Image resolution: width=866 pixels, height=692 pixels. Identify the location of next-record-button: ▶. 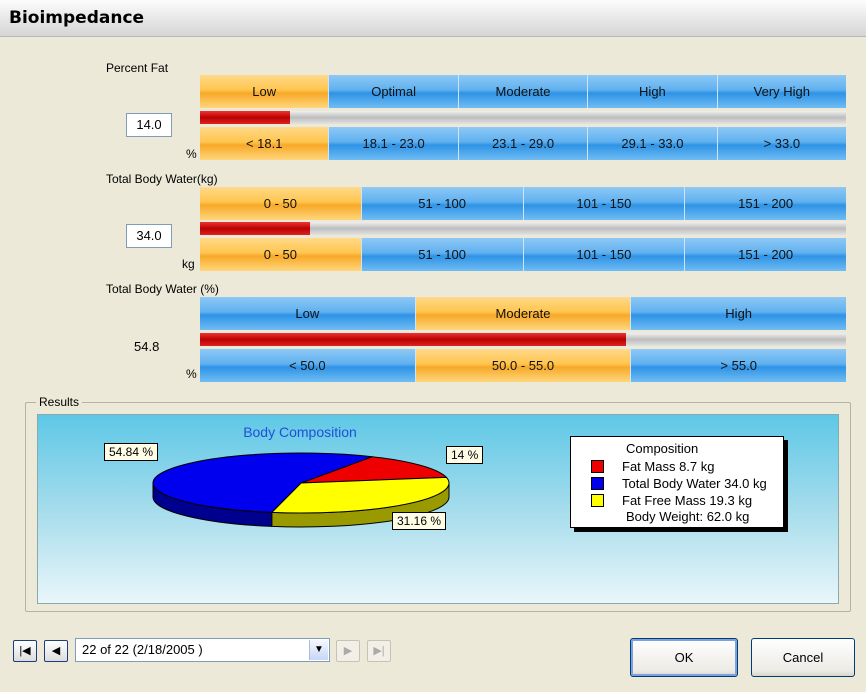
(348, 651).